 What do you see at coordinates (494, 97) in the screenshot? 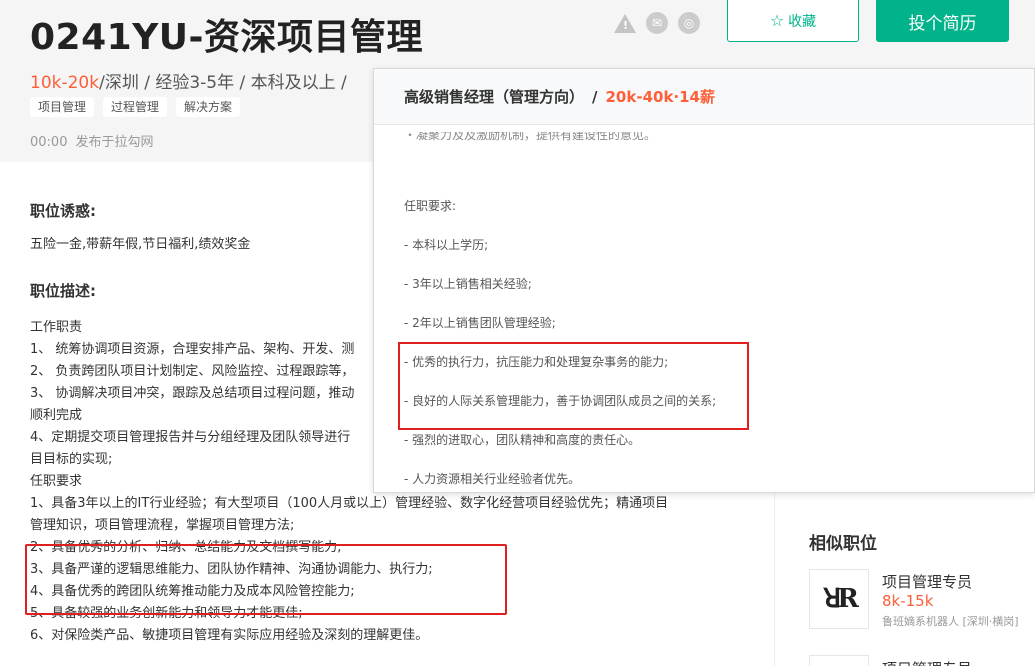
I see `popup-job-title: 高级销售经理（管理方向）` at bounding box center [494, 97].